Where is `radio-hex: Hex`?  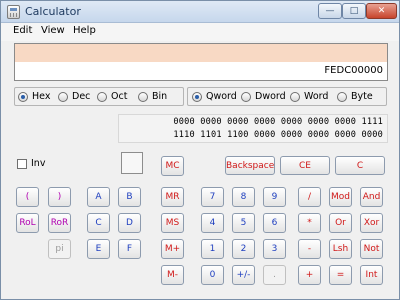
radio-hex: Hex is located at coordinates (34, 96).